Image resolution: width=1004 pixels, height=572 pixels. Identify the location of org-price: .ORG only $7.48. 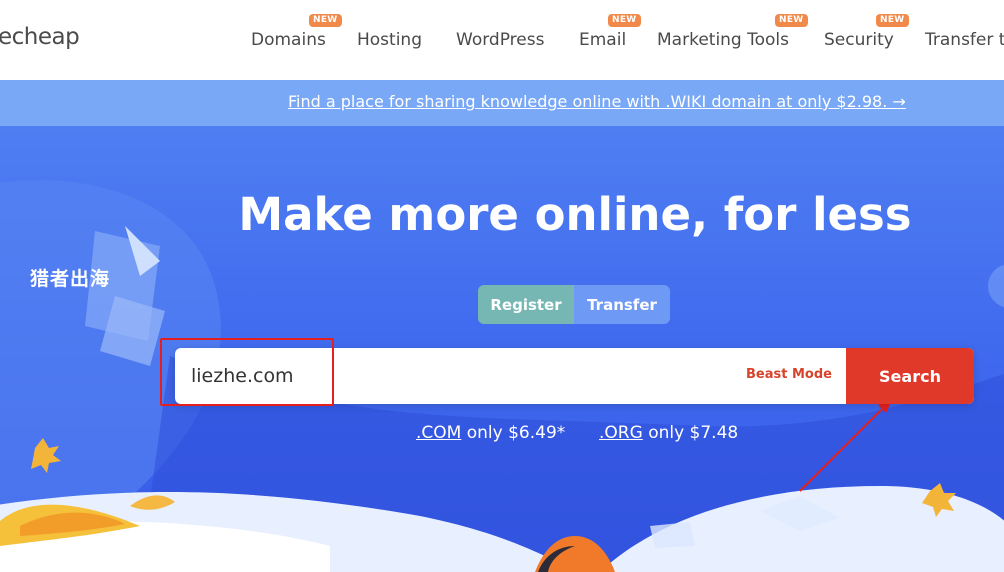
(668, 433).